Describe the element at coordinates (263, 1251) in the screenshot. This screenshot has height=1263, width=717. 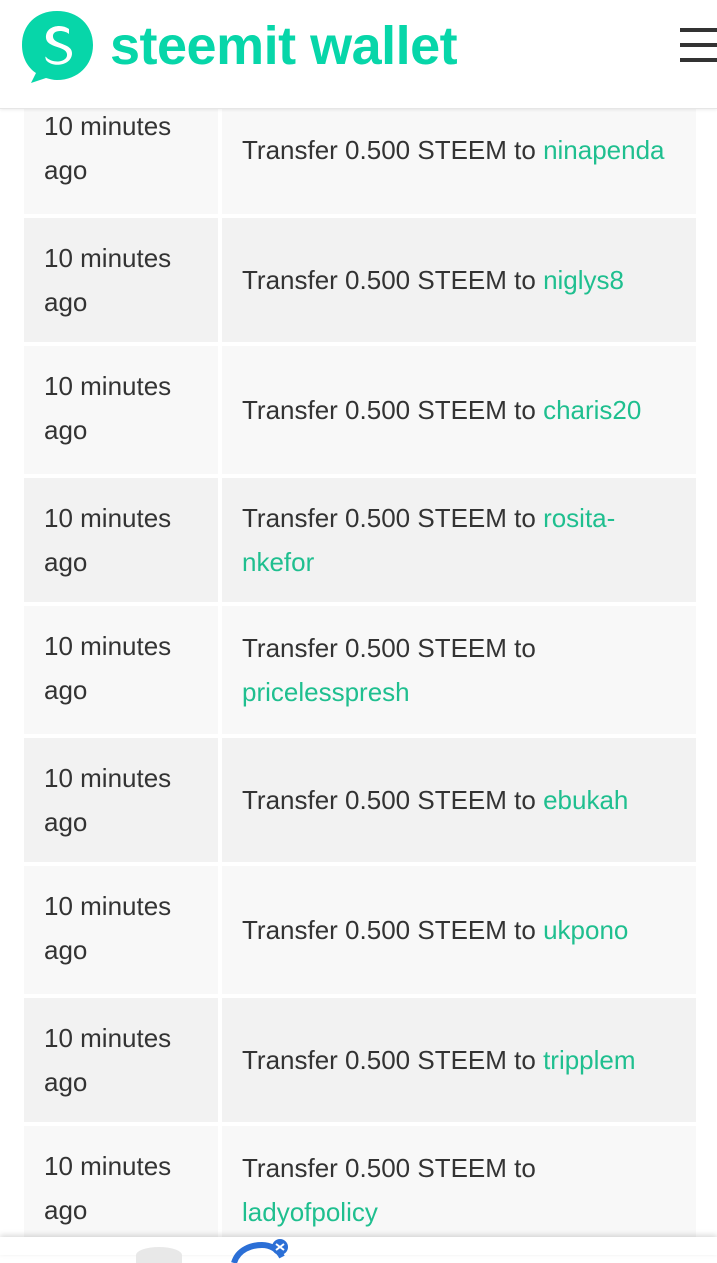
I see `app-badge-icon` at that location.